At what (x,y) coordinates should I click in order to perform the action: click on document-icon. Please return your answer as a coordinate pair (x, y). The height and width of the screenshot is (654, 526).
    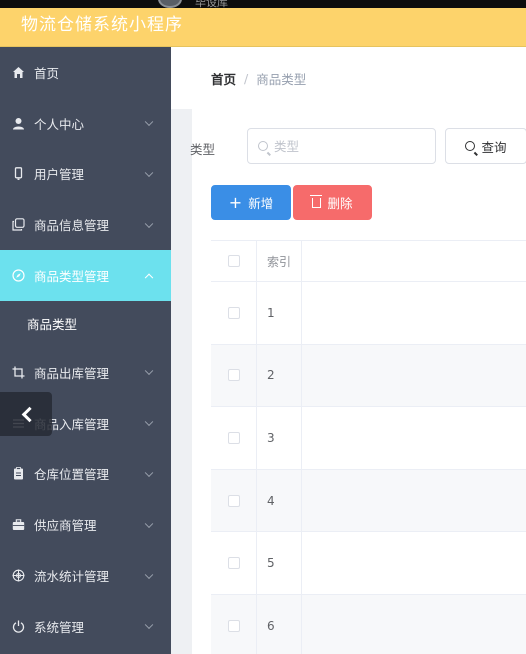
    Looking at the image, I should click on (18, 474).